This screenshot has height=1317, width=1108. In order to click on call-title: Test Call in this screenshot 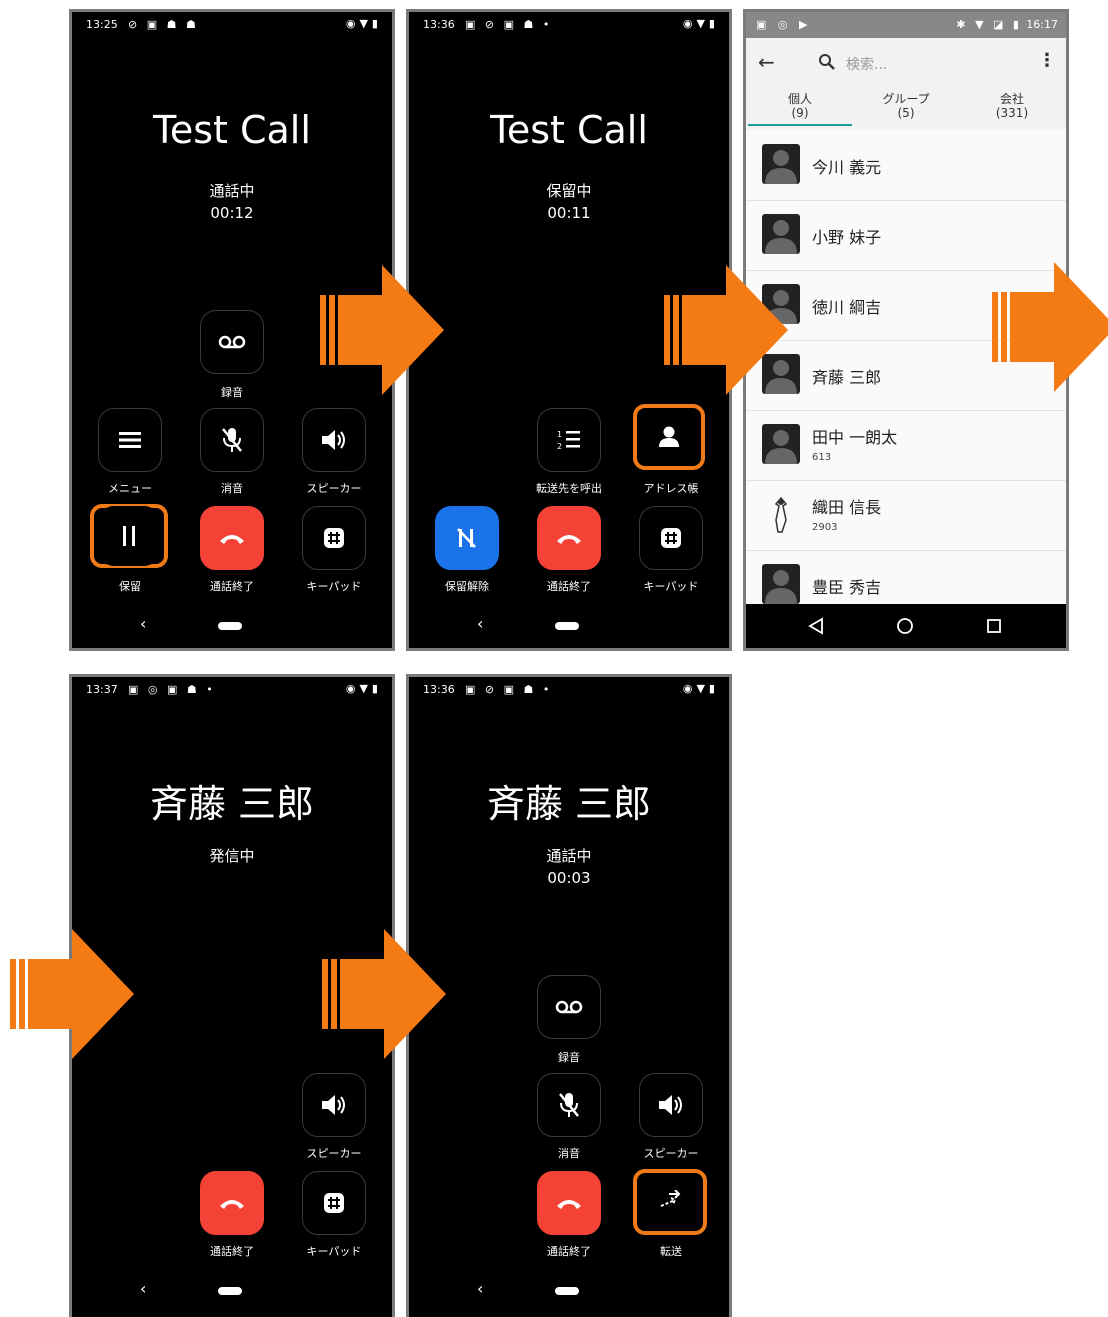, I will do `click(232, 130)`.